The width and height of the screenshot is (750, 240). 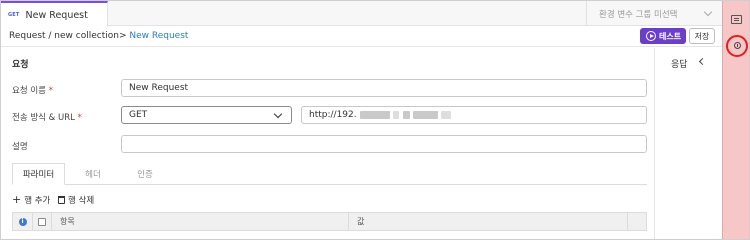 What do you see at coordinates (206, 115) in the screenshot?
I see `method-select: GET` at bounding box center [206, 115].